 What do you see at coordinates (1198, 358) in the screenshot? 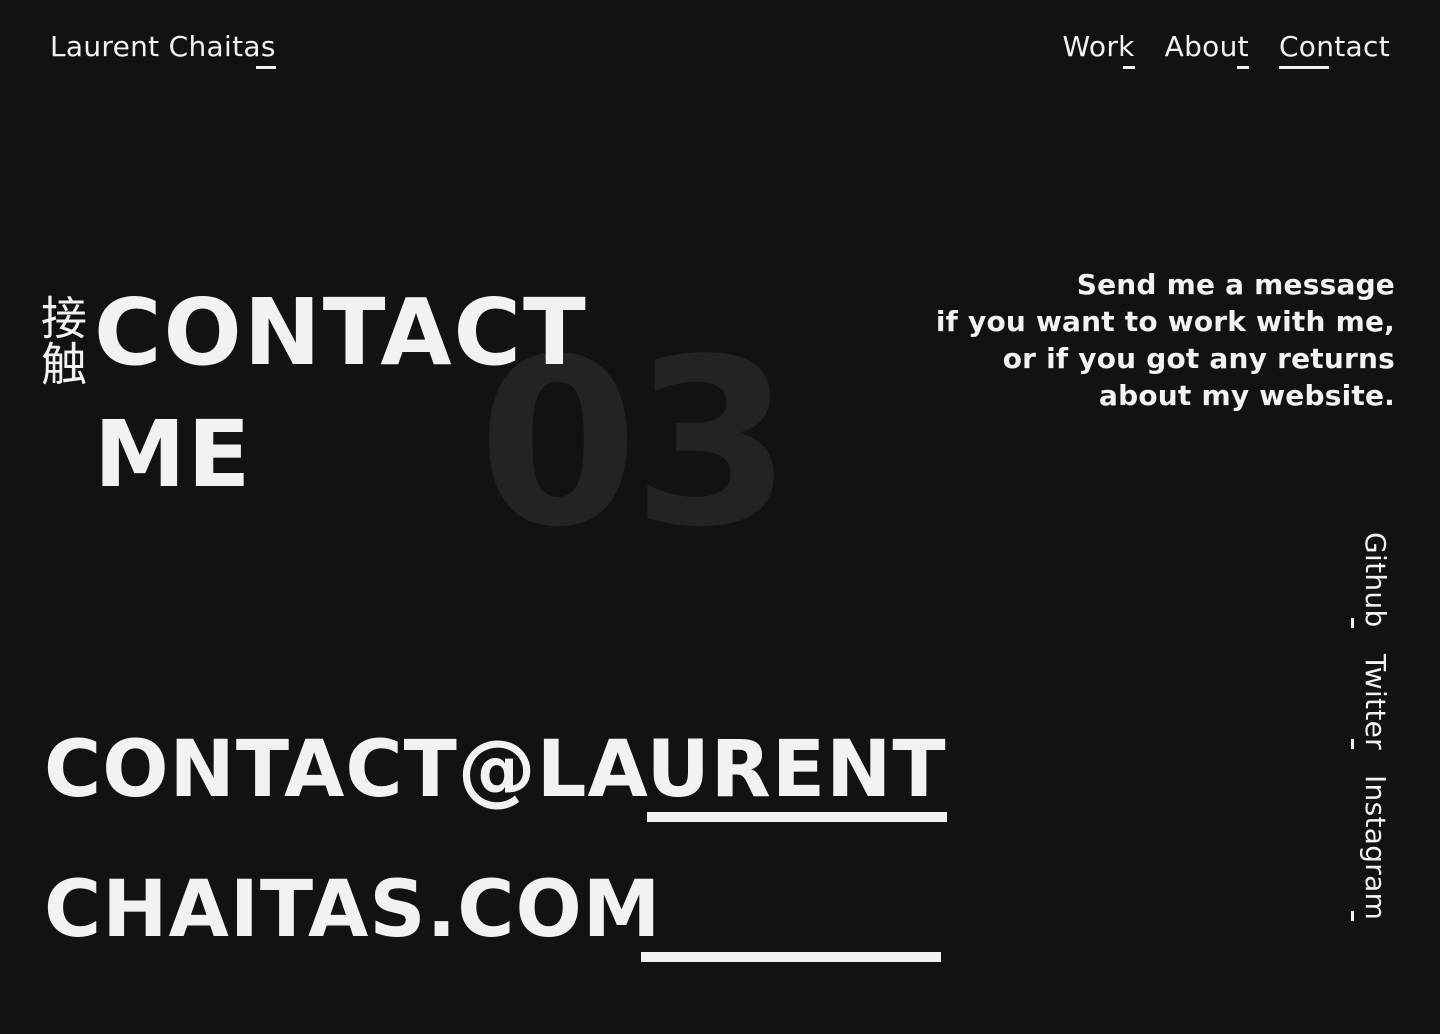
I see `intro-line-3: or if you got any returns` at bounding box center [1198, 358].